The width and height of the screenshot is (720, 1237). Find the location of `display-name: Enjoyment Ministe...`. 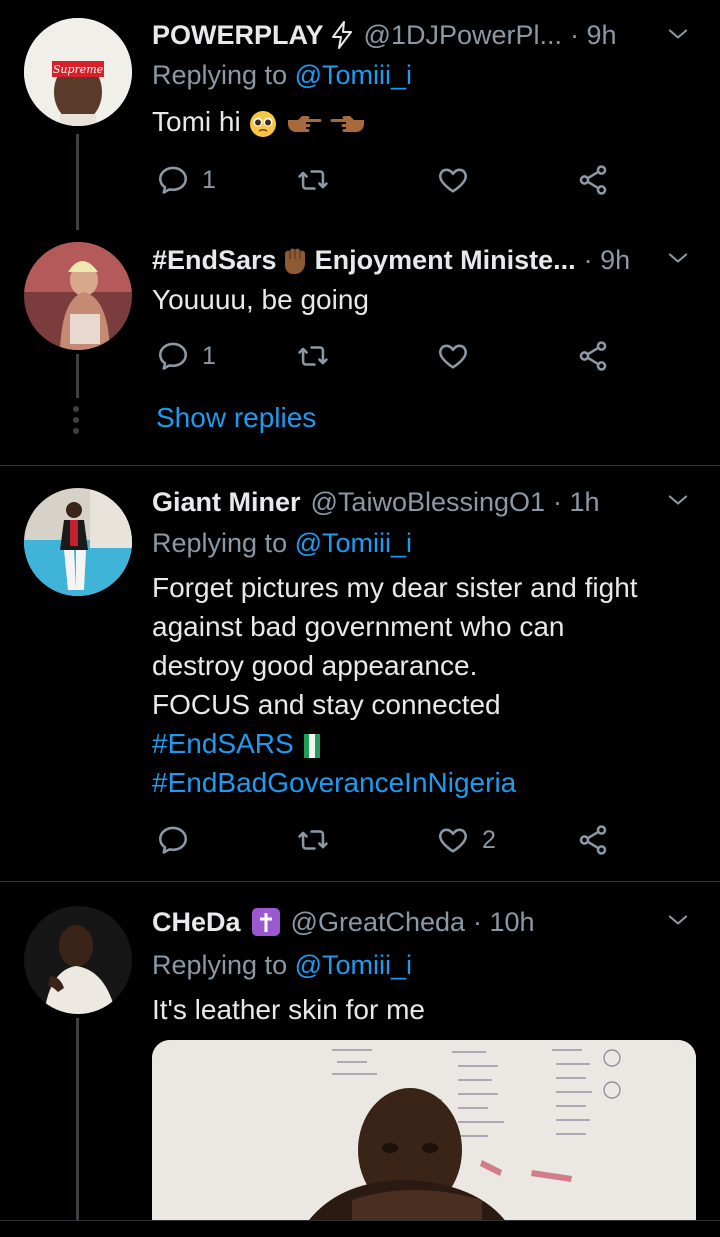

display-name: Enjoyment Ministe... is located at coordinates (445, 260).